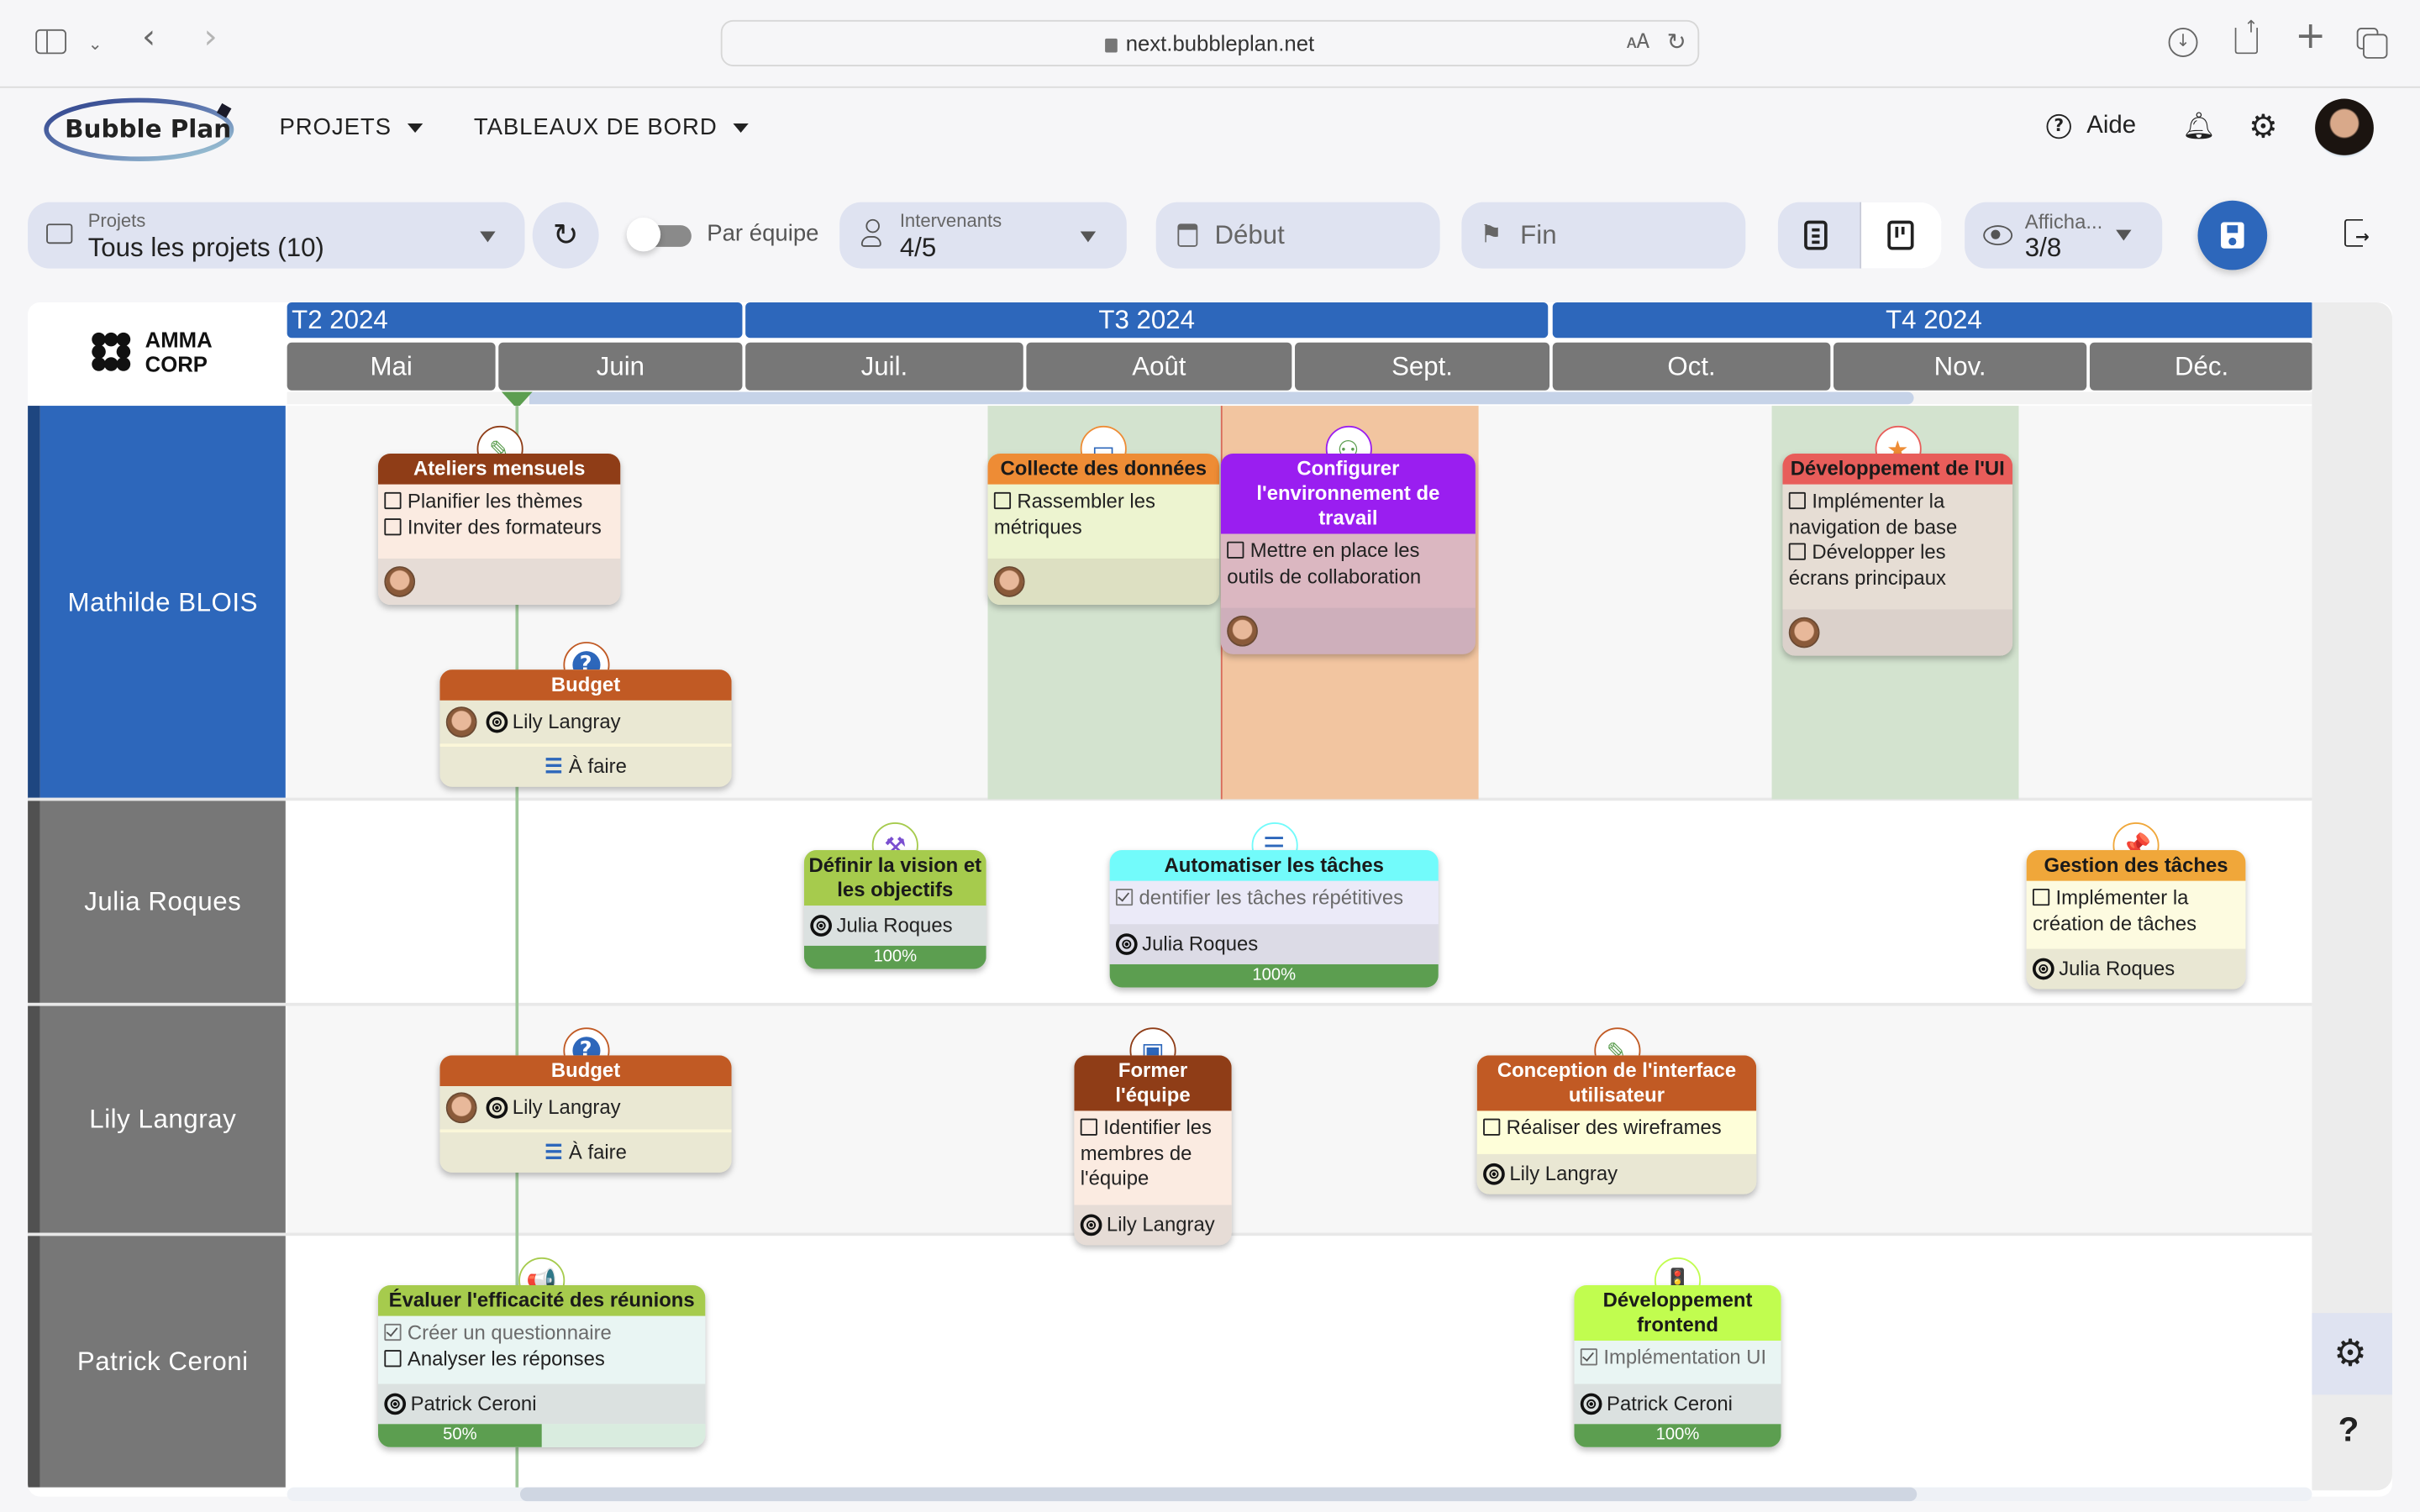  I want to click on nav-tableaux-de-bord: TABLEAUX DE BORD, so click(612, 127).